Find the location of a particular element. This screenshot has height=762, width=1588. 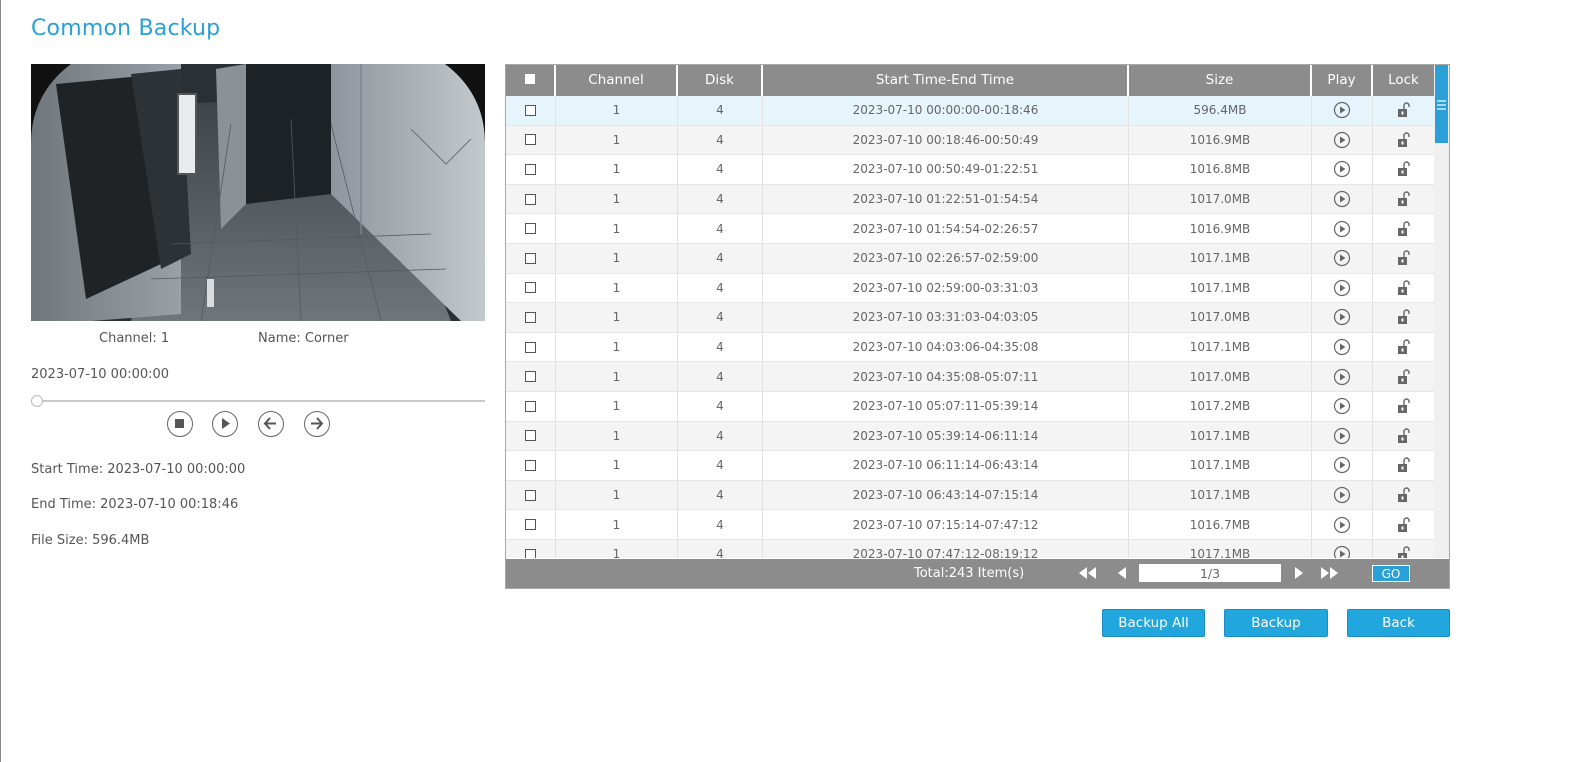

backup-all-button: Backup All is located at coordinates (1153, 623).